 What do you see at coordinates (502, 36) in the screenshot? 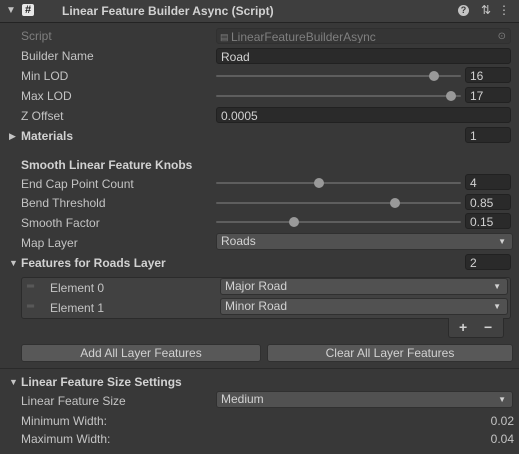
I see `object-picker-icon: ⊙` at bounding box center [502, 36].